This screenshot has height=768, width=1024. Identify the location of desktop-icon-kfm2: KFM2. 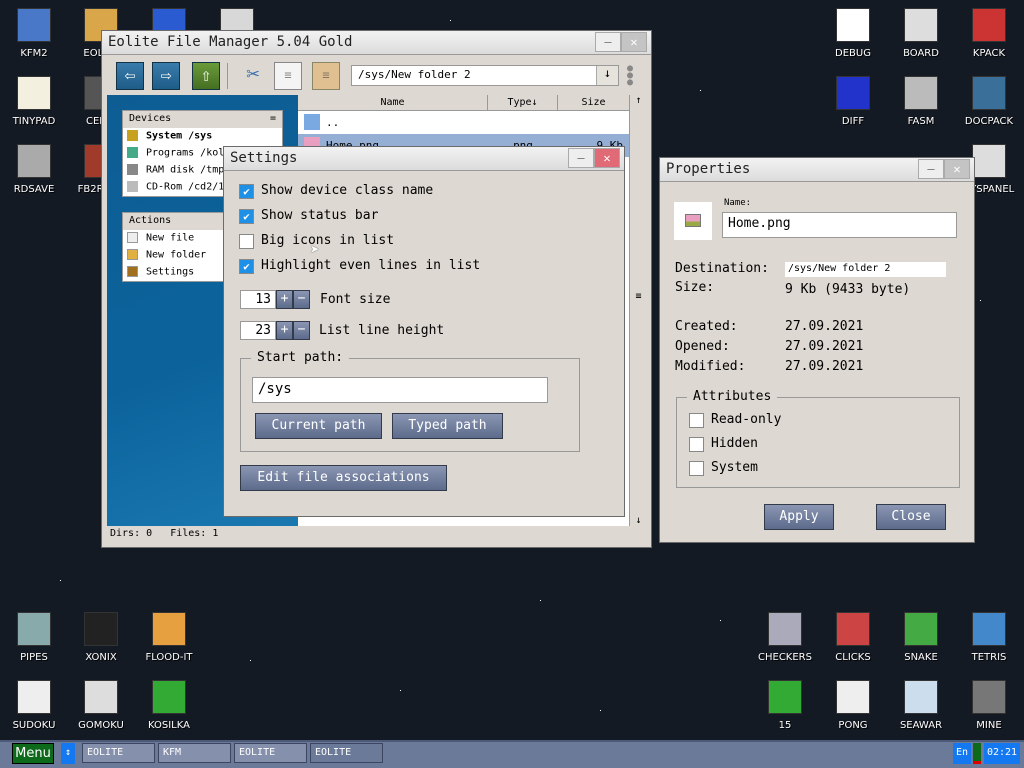
(34, 36).